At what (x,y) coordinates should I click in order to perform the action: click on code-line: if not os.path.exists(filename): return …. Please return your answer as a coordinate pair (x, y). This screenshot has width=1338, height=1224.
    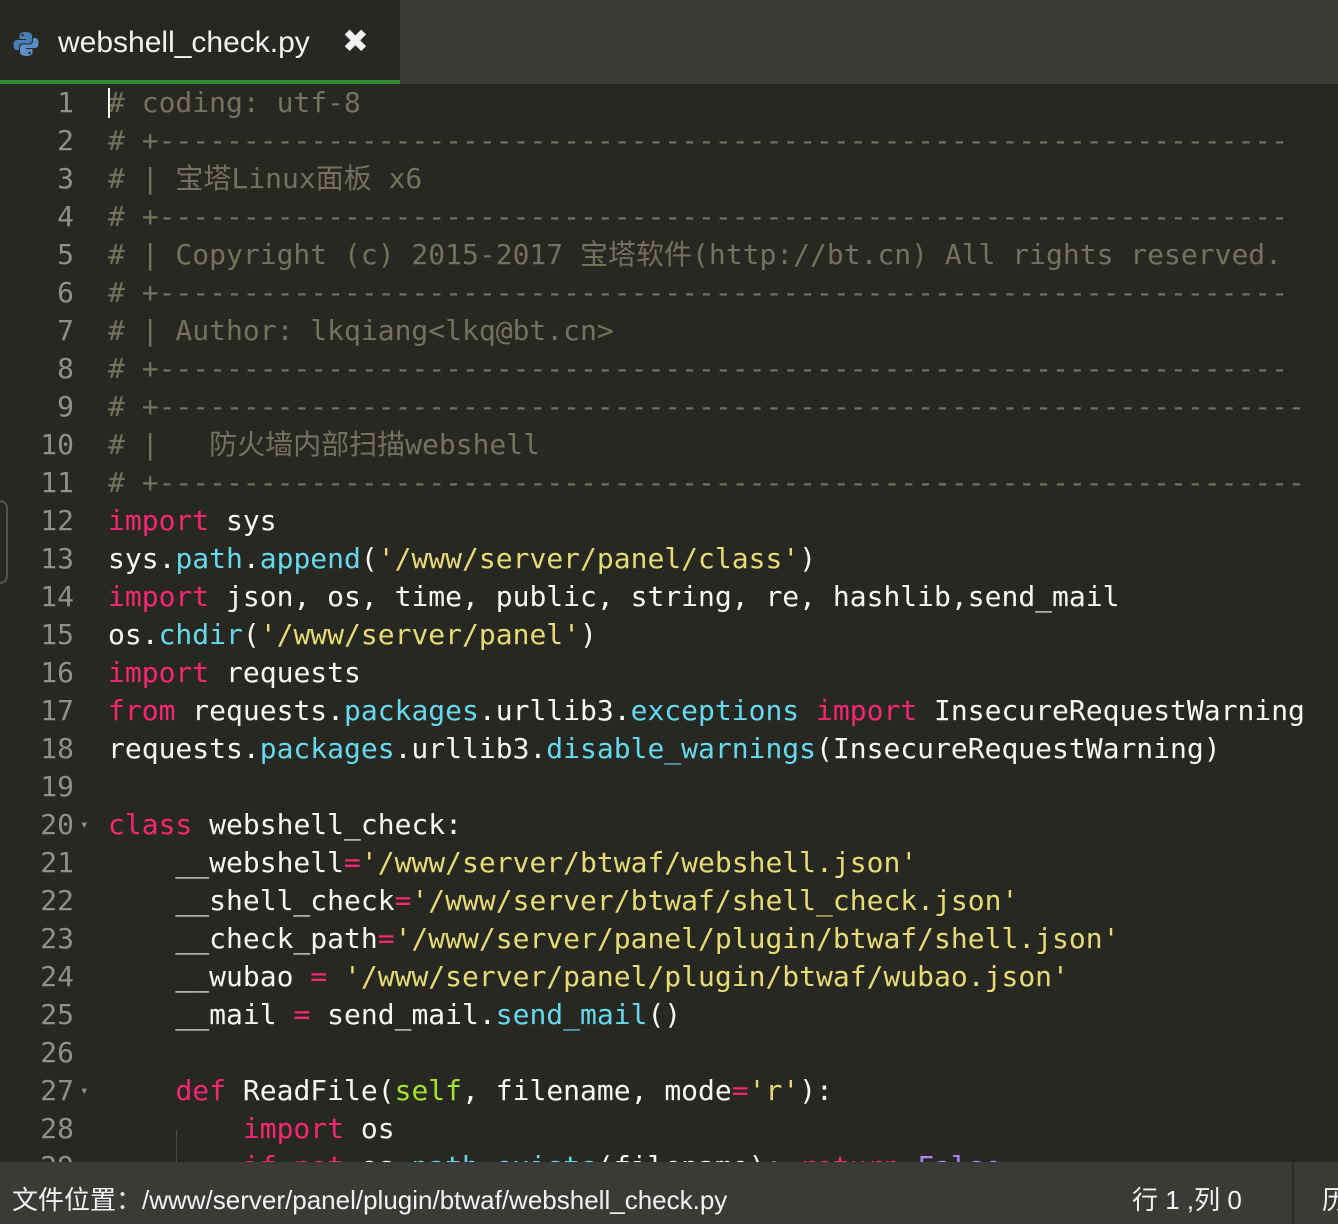
    Looking at the image, I should click on (555, 1155).